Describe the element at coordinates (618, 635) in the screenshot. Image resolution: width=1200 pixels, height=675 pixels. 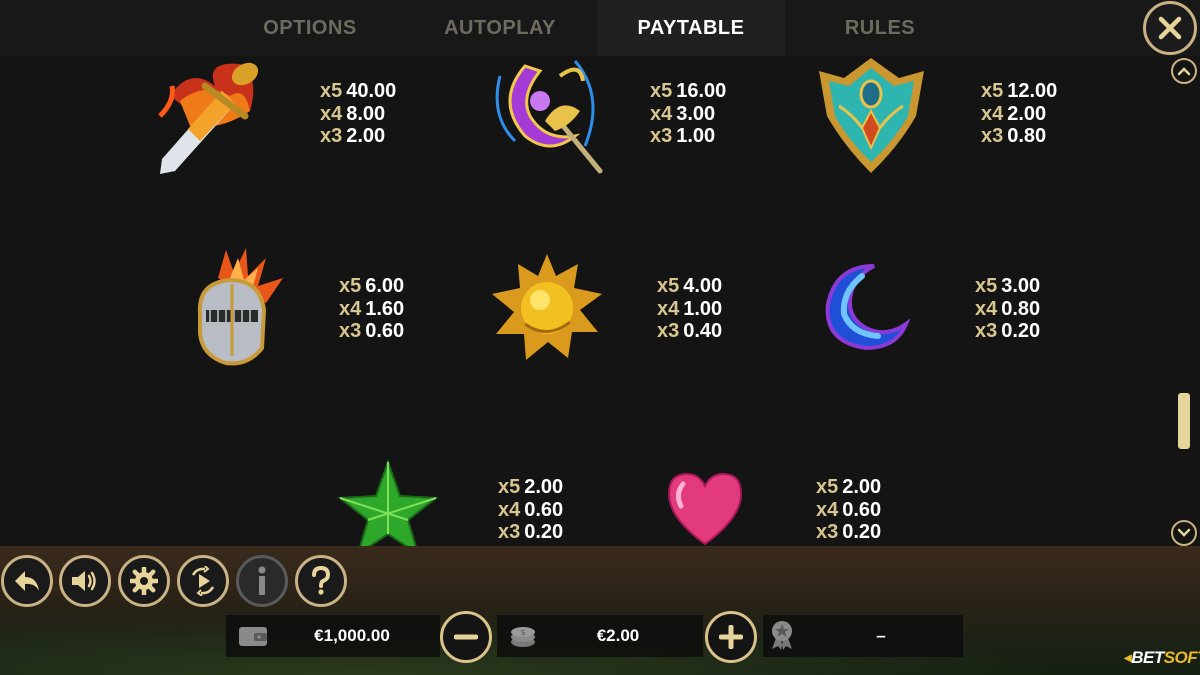
I see `bet-value: €2.00` at that location.